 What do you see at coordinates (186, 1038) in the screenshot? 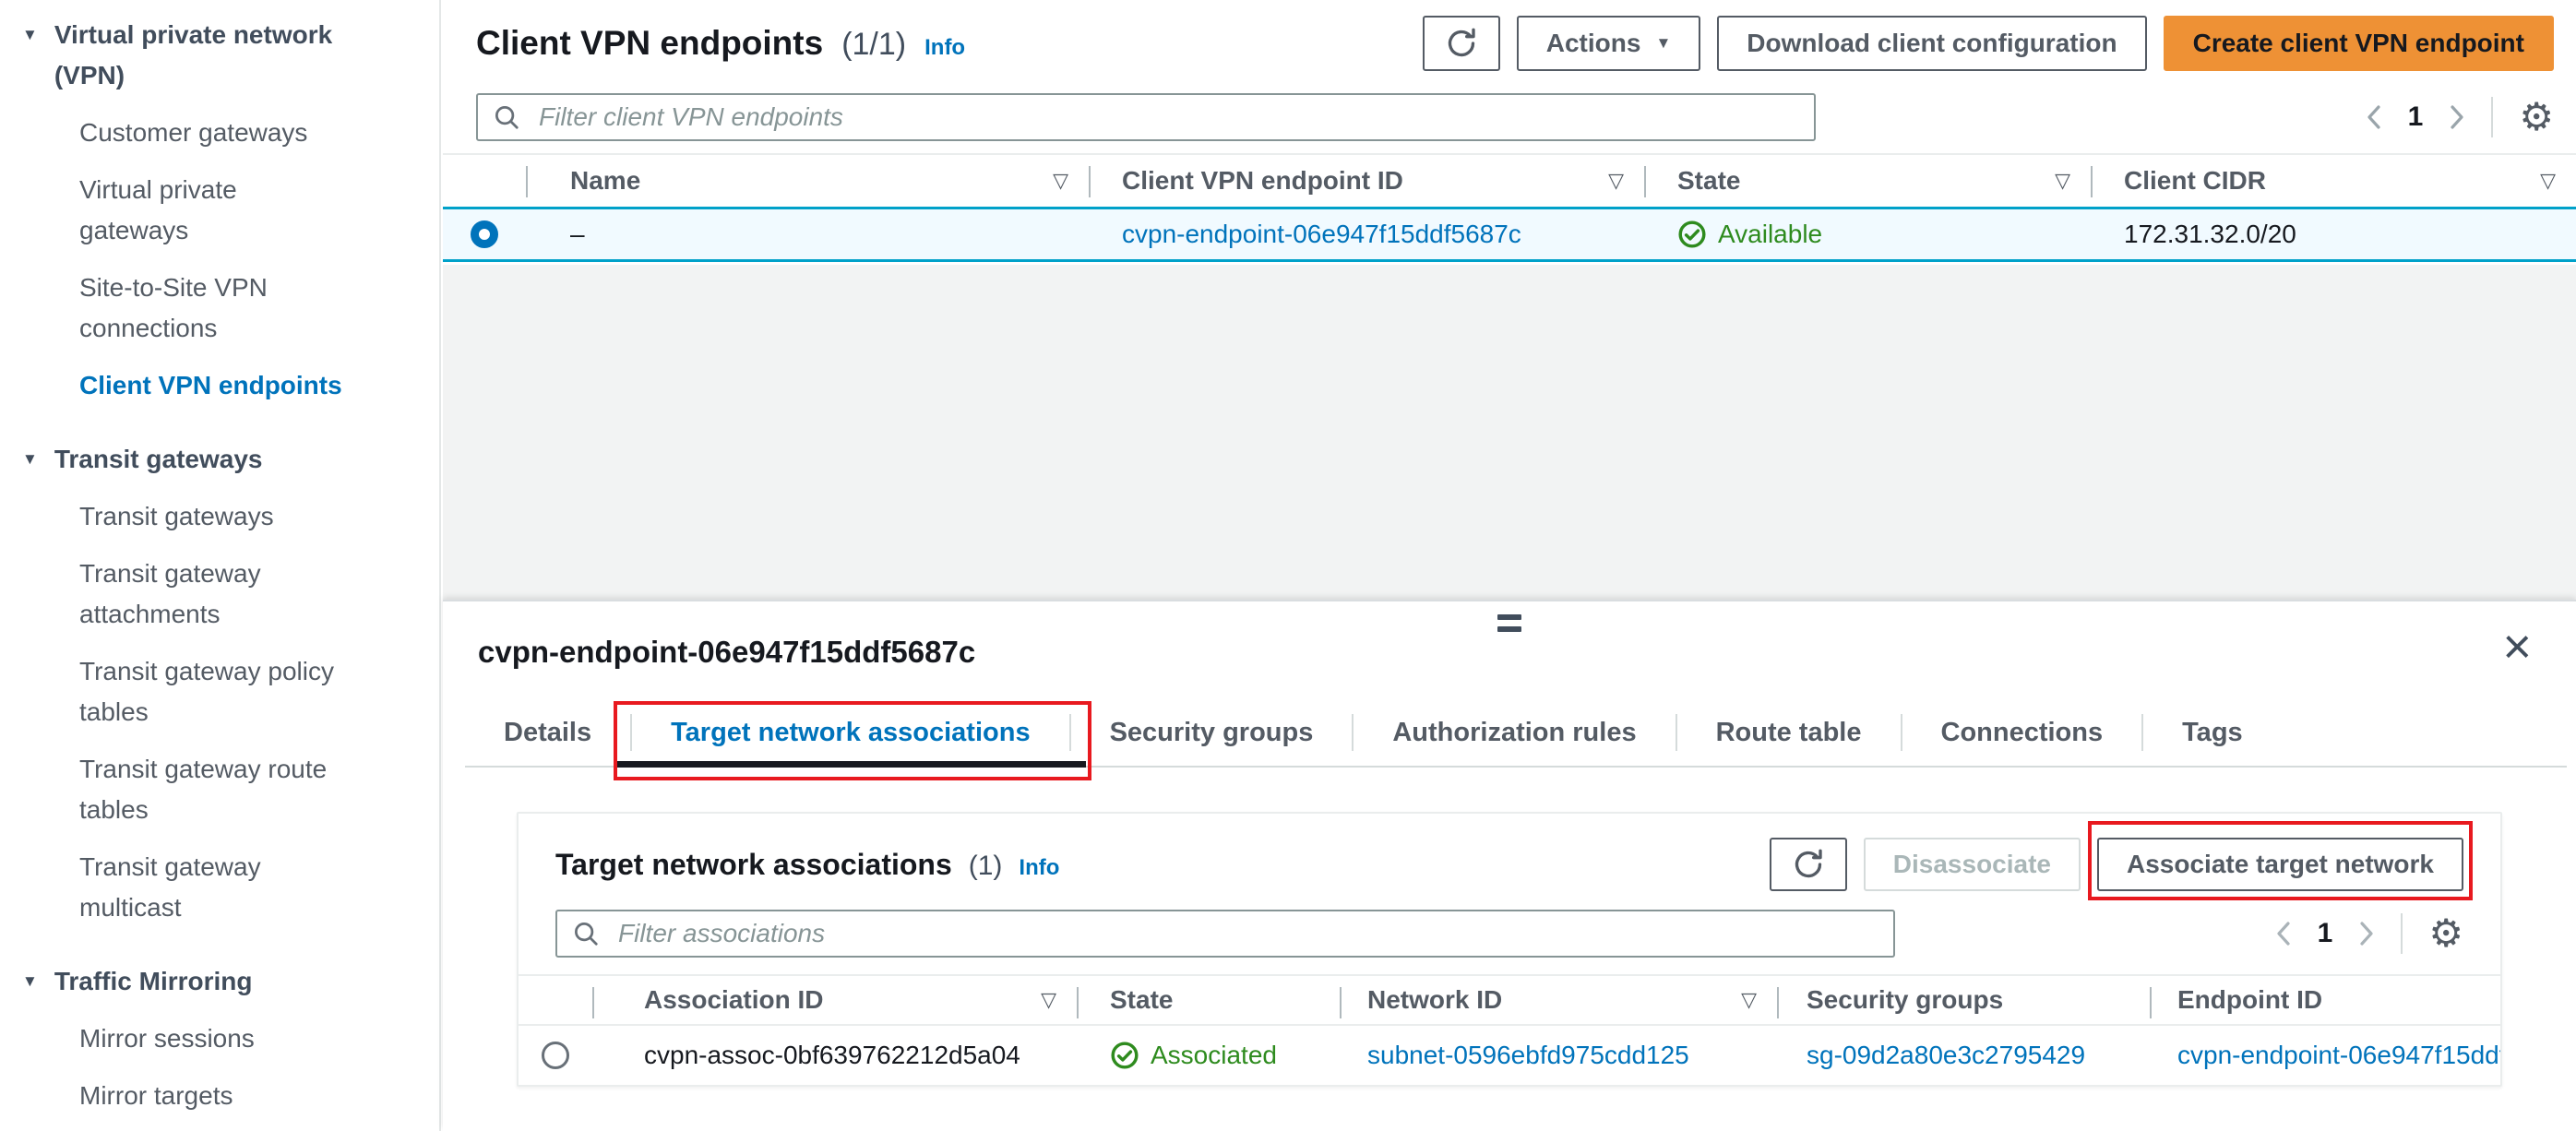
I see `sidebar-item-mirror-sessions: Mirror sessions` at bounding box center [186, 1038].